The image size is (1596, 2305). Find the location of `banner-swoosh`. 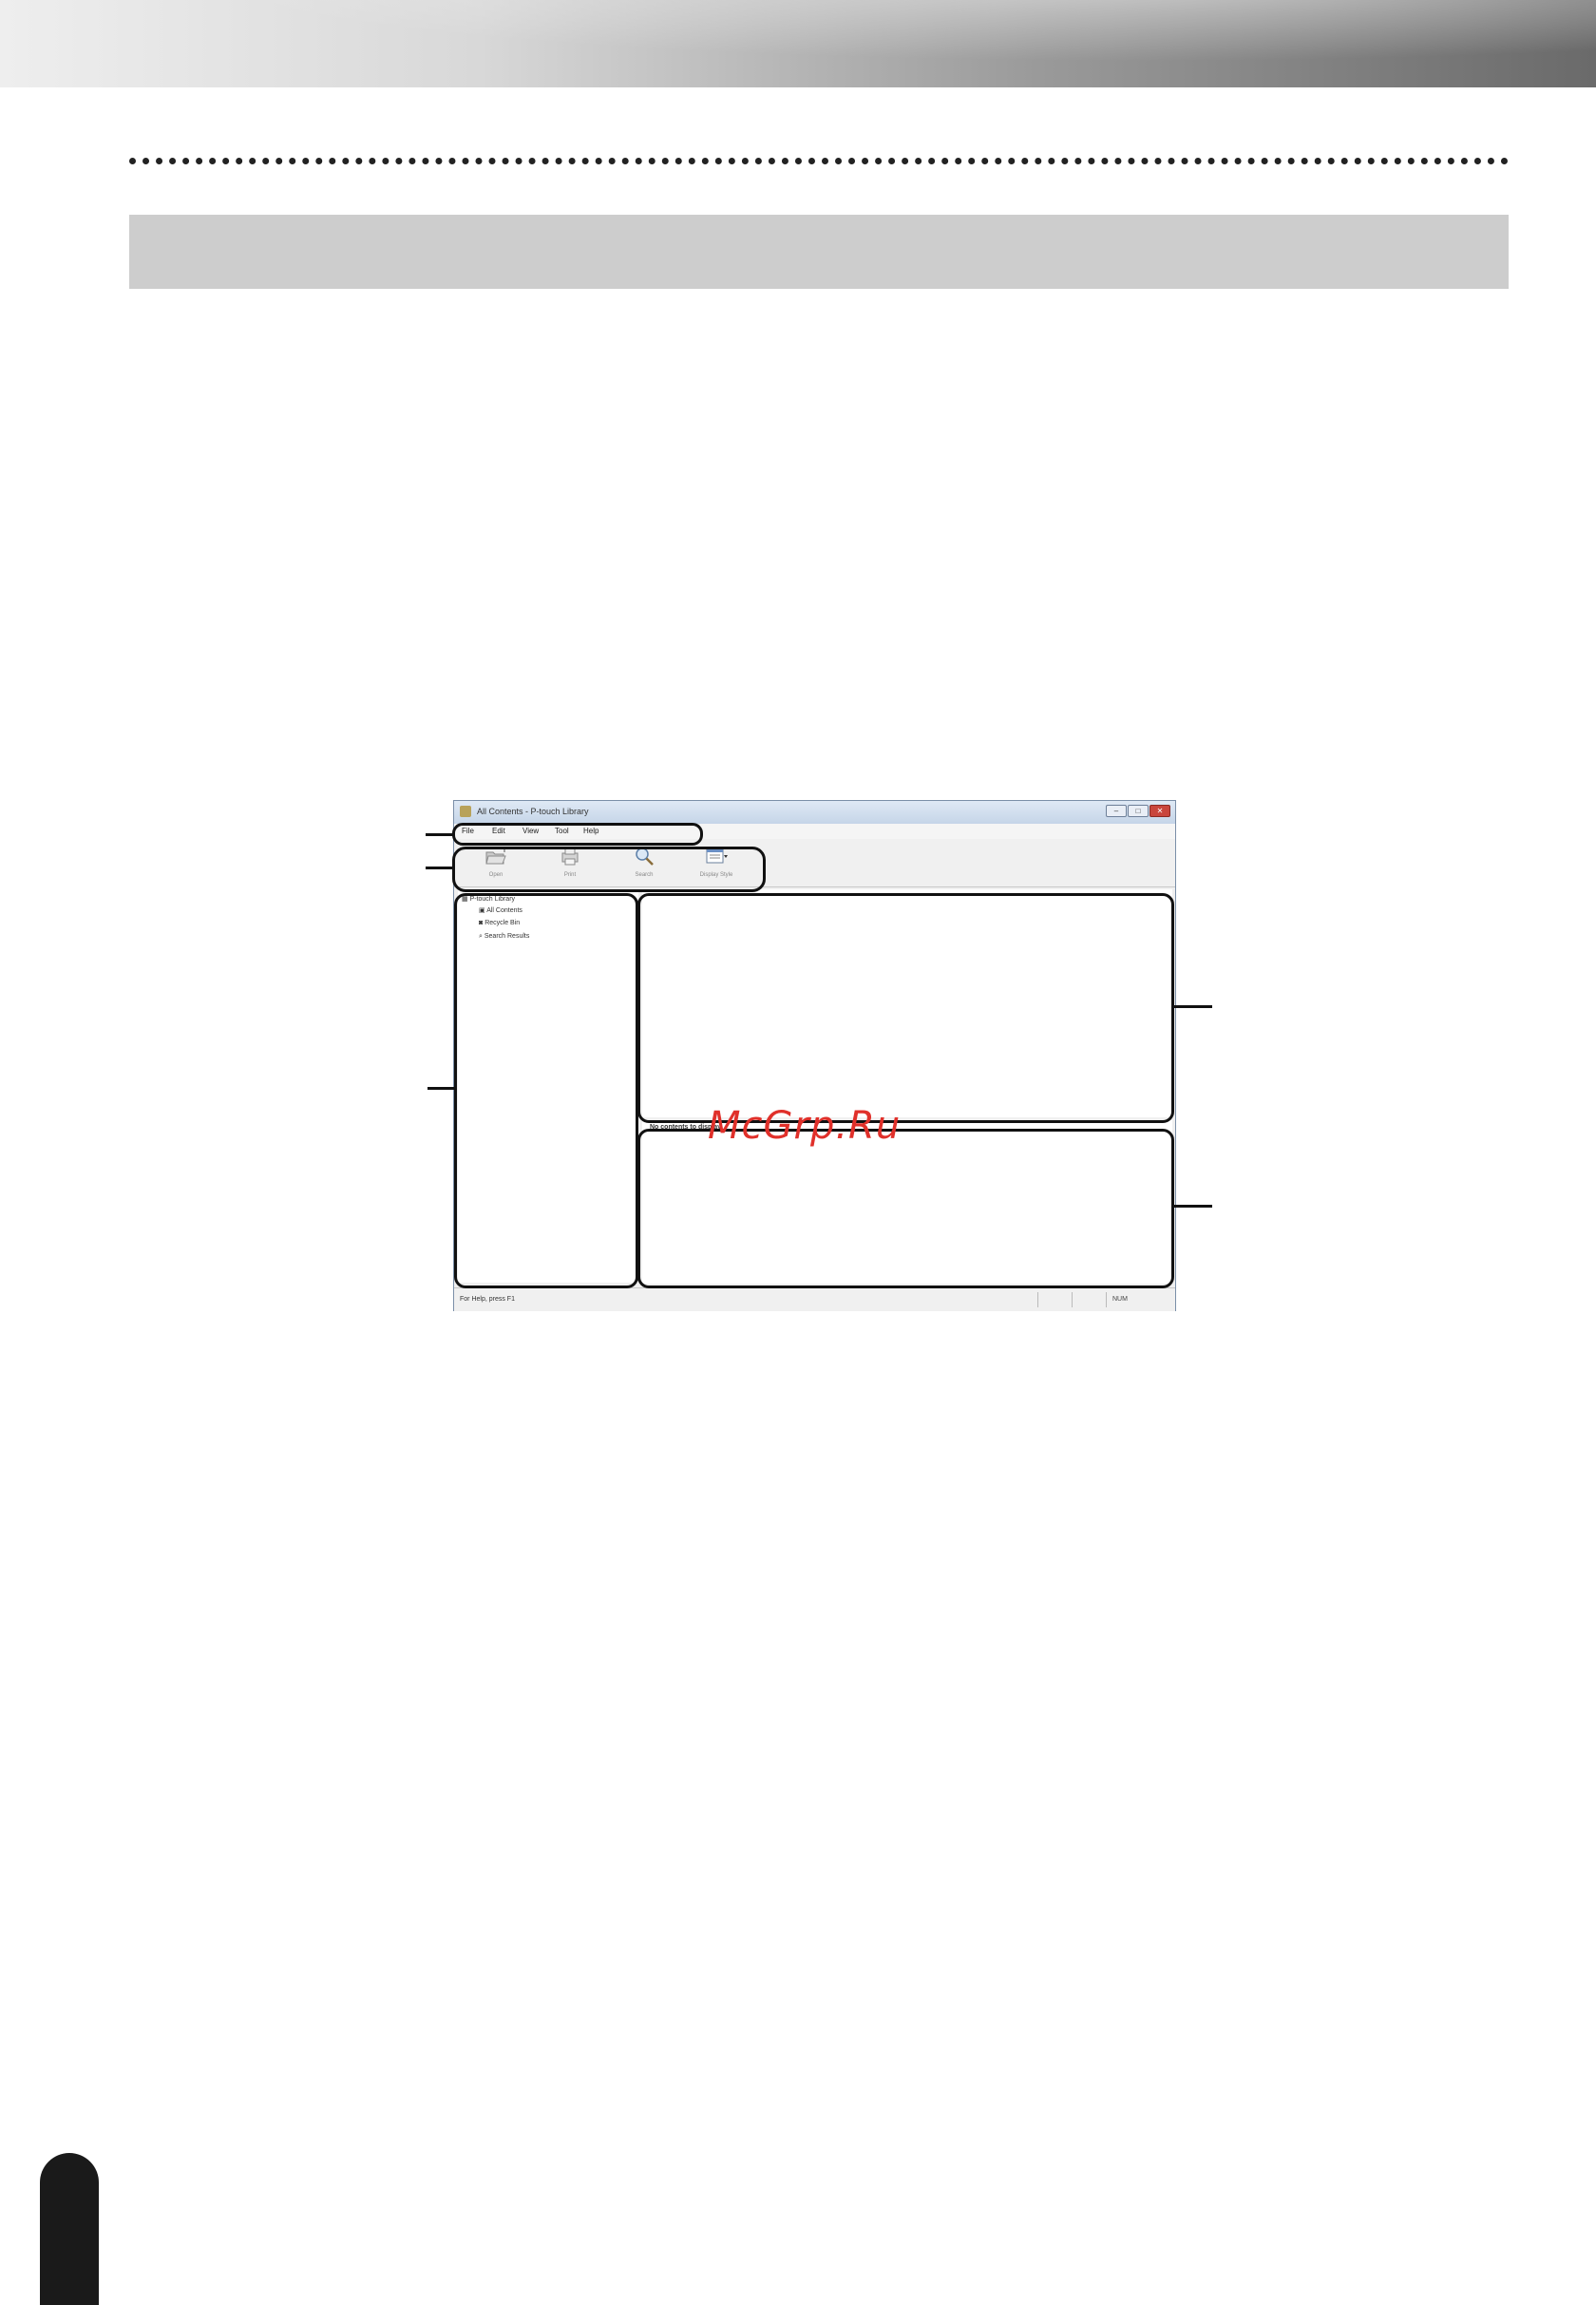

banner-swoosh is located at coordinates (798, 43).